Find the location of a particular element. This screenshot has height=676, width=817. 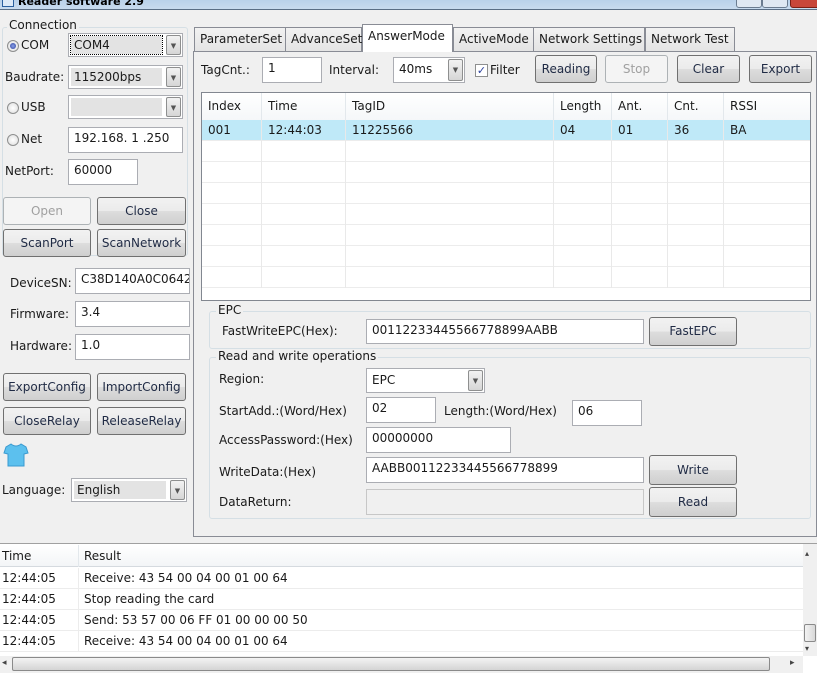

table-row: 001 12:44:03 11225566 04 01 36 BA is located at coordinates (506, 130).